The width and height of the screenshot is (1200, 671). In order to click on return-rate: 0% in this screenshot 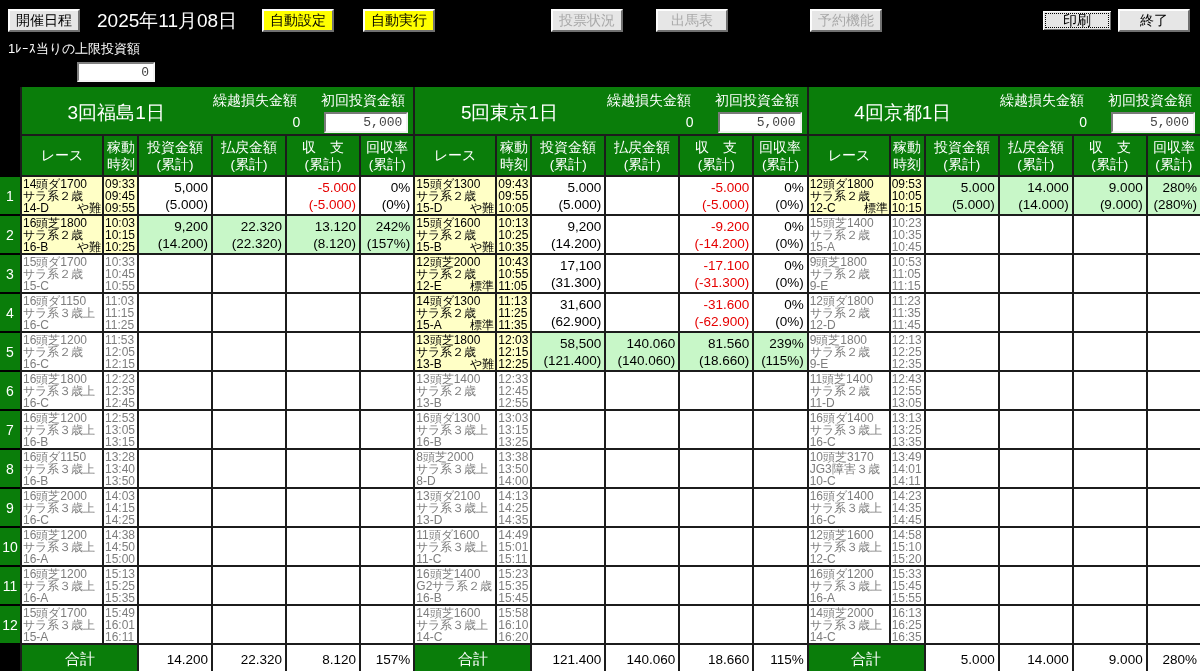, I will do `click(794, 265)`.